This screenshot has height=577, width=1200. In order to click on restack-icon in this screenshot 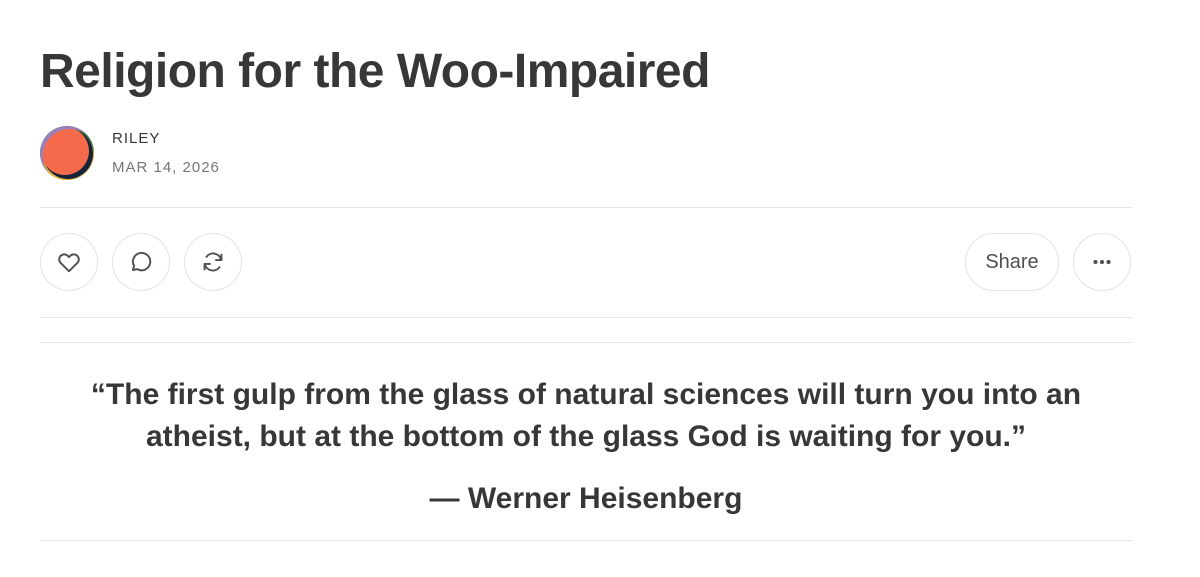, I will do `click(213, 262)`.